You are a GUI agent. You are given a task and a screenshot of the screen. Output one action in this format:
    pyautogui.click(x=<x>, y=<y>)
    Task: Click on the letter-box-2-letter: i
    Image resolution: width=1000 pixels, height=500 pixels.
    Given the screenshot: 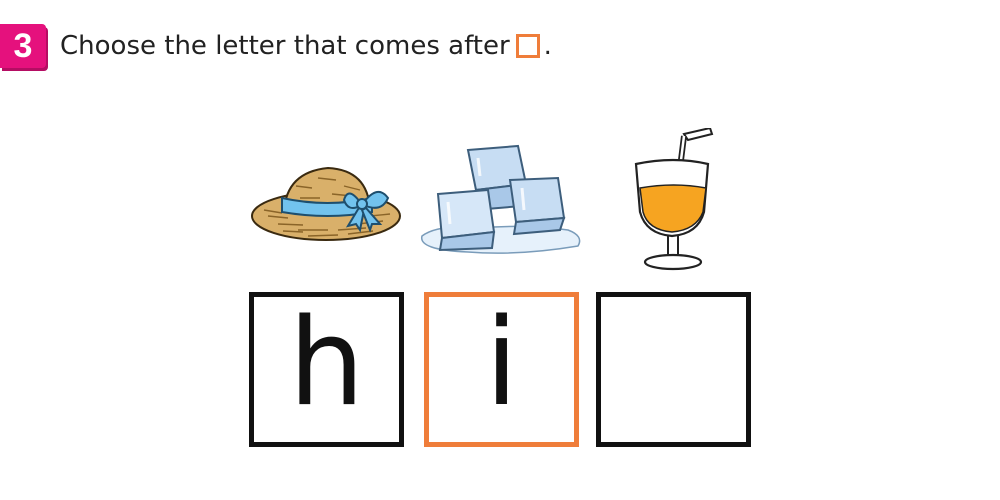 What is the action you would take?
    pyautogui.click(x=501, y=363)
    